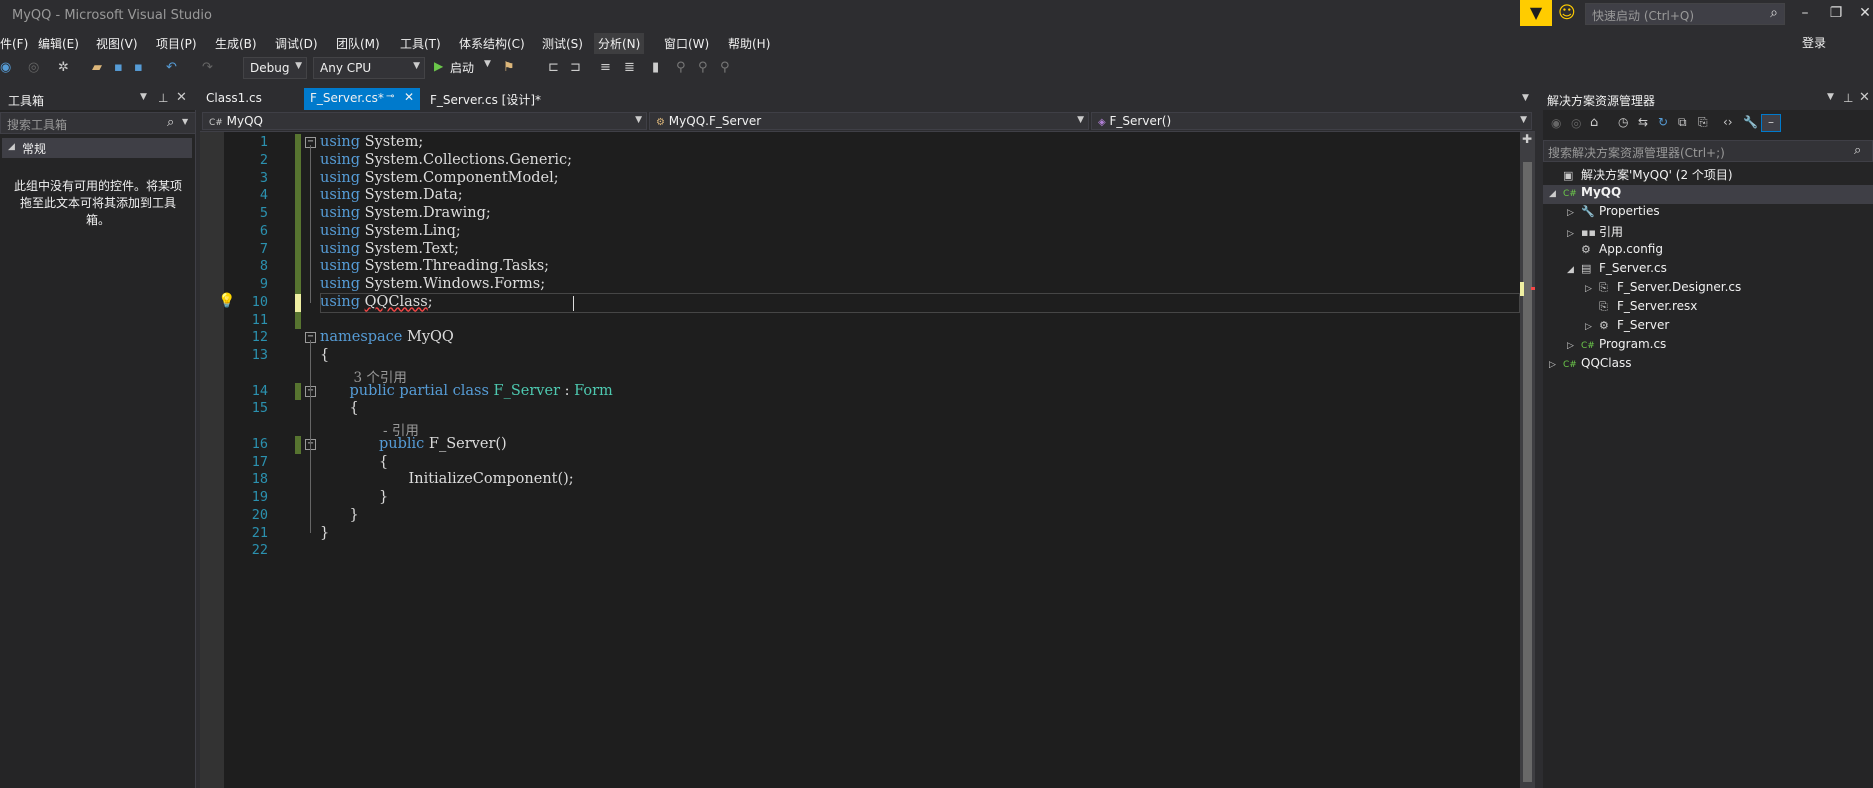 This screenshot has height=788, width=1873. I want to click on comment-icon: ≡, so click(605, 67).